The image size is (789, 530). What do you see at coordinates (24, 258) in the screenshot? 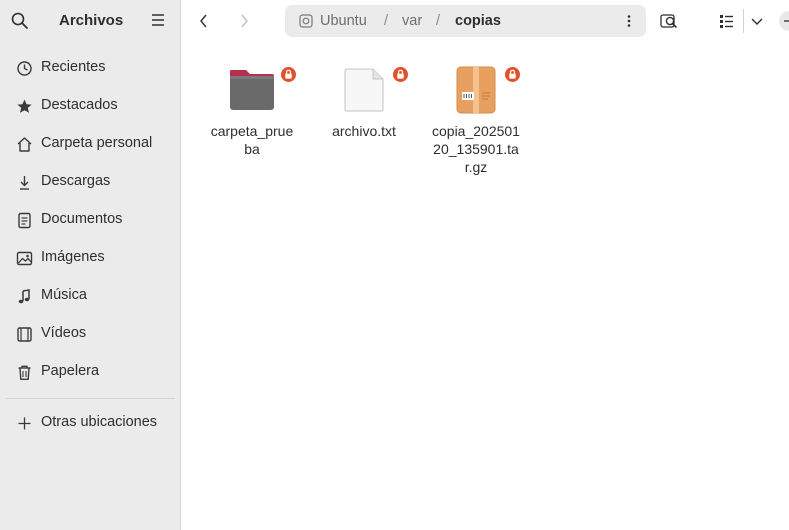
I see `image-icon` at bounding box center [24, 258].